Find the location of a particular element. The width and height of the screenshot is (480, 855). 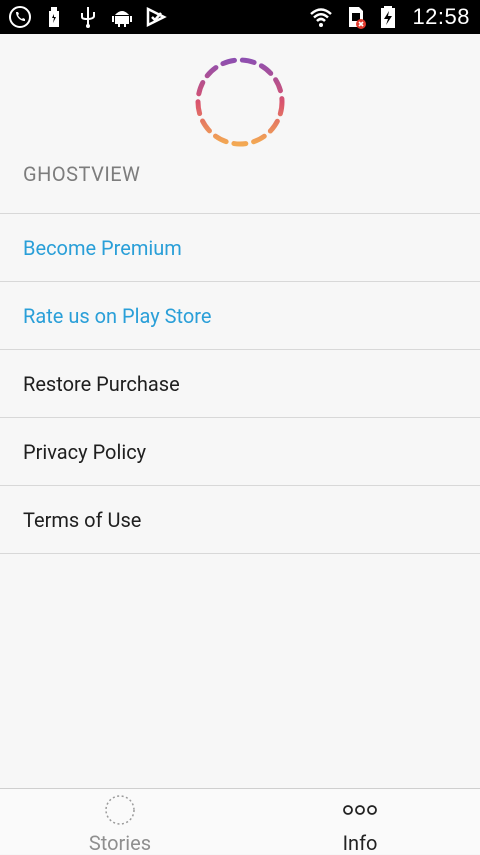

restore-purchase-item: Restore Purchase is located at coordinates (240, 384).